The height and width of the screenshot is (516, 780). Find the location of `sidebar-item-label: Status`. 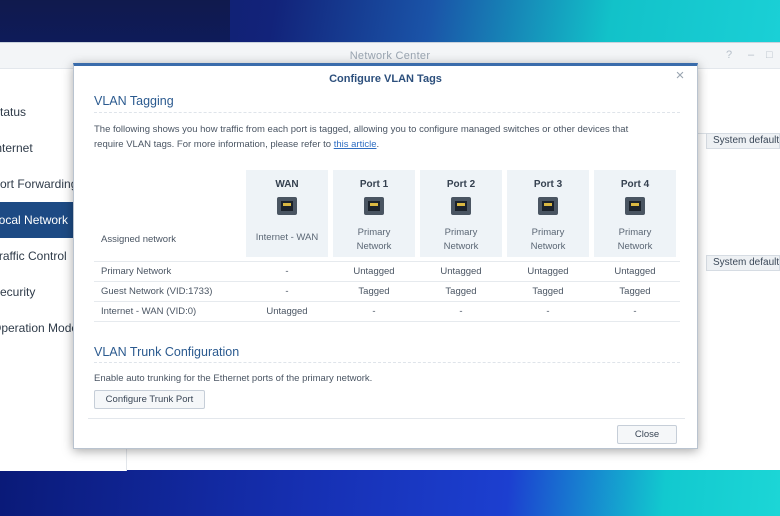

sidebar-item-label: Status is located at coordinates (13, 112).